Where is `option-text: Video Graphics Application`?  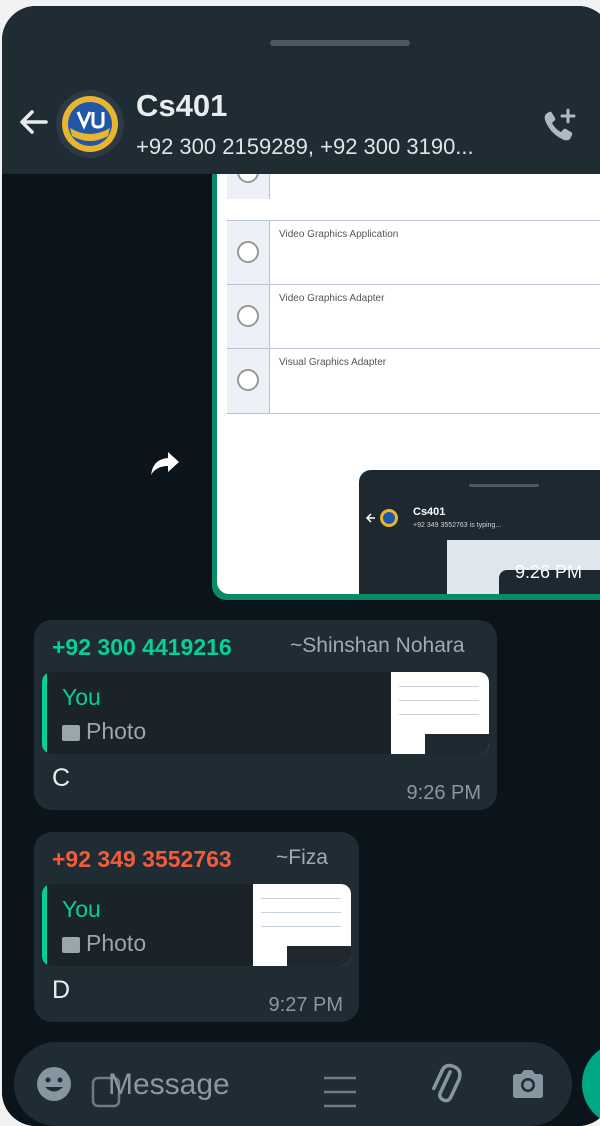
option-text: Video Graphics Application is located at coordinates (339, 234).